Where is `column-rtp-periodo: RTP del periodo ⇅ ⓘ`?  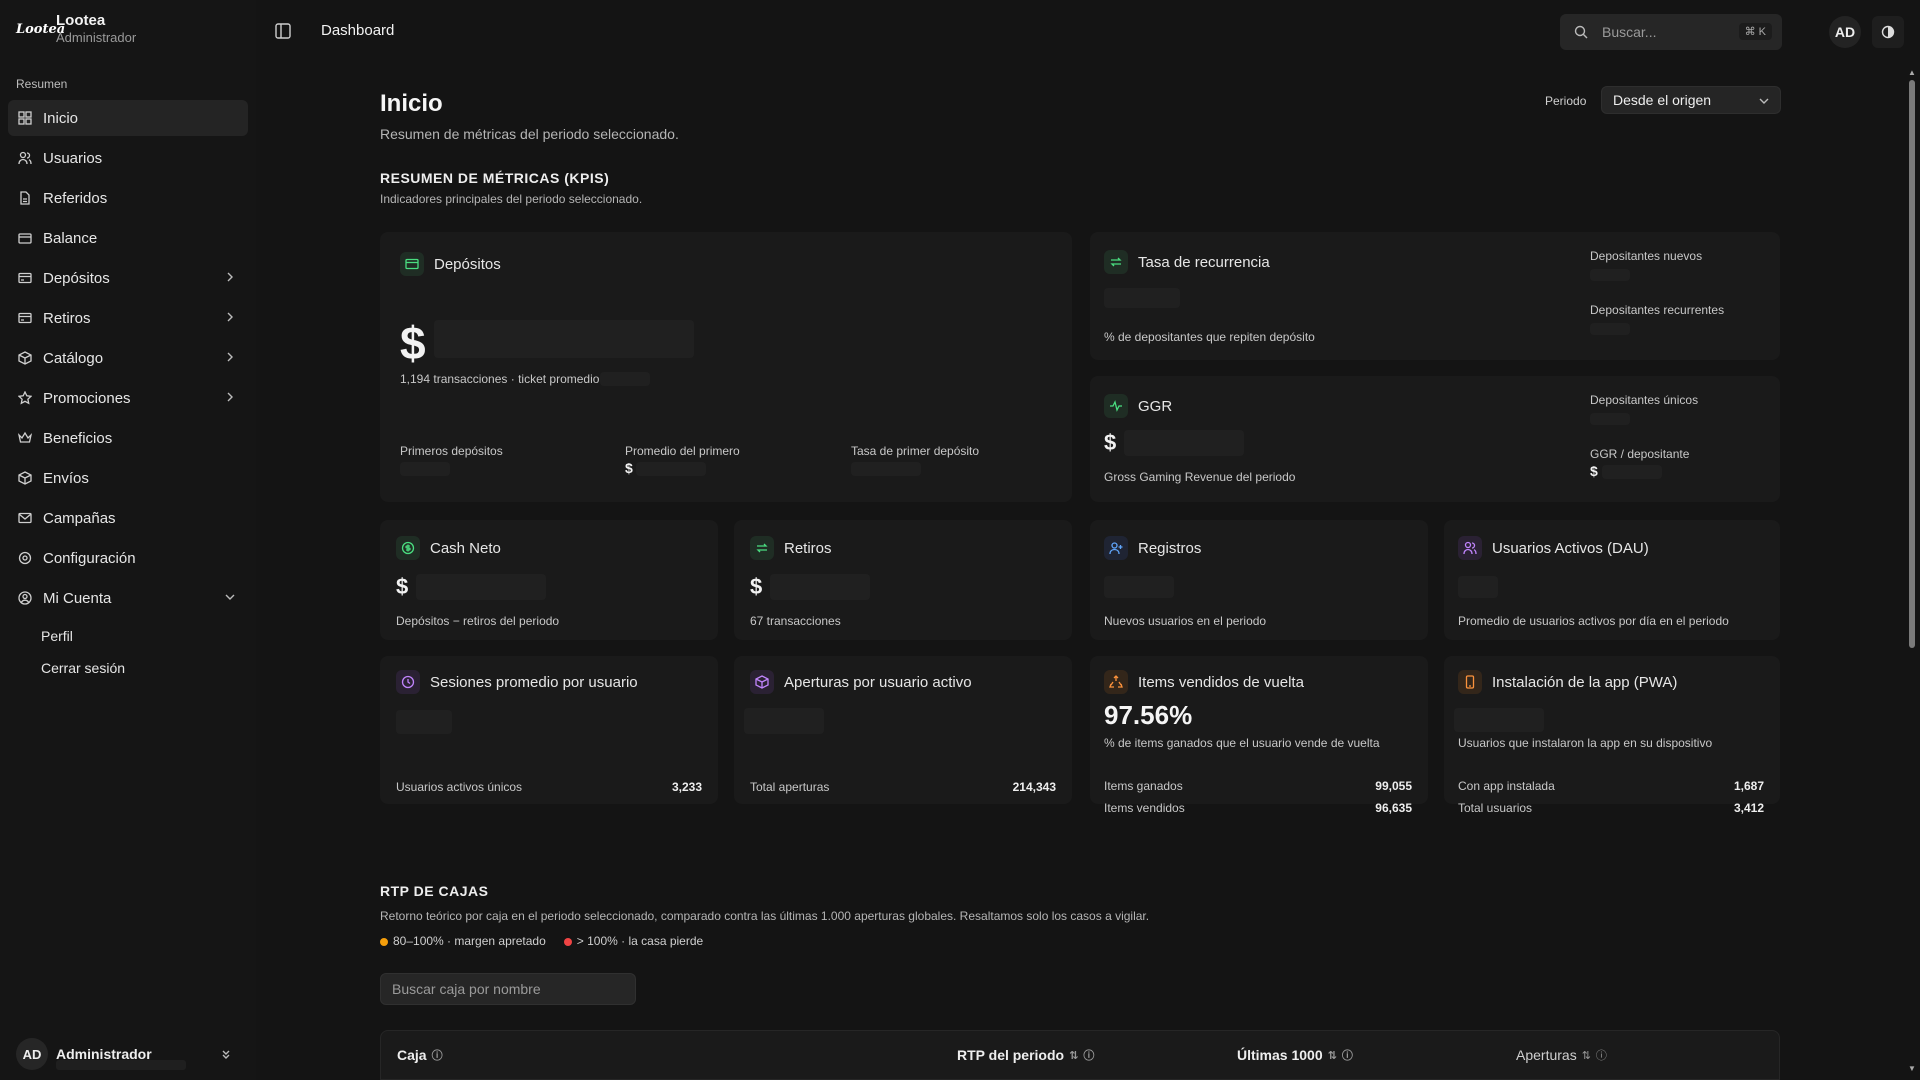
column-rtp-periodo: RTP del periodo ⇅ ⓘ is located at coordinates (1025, 1055).